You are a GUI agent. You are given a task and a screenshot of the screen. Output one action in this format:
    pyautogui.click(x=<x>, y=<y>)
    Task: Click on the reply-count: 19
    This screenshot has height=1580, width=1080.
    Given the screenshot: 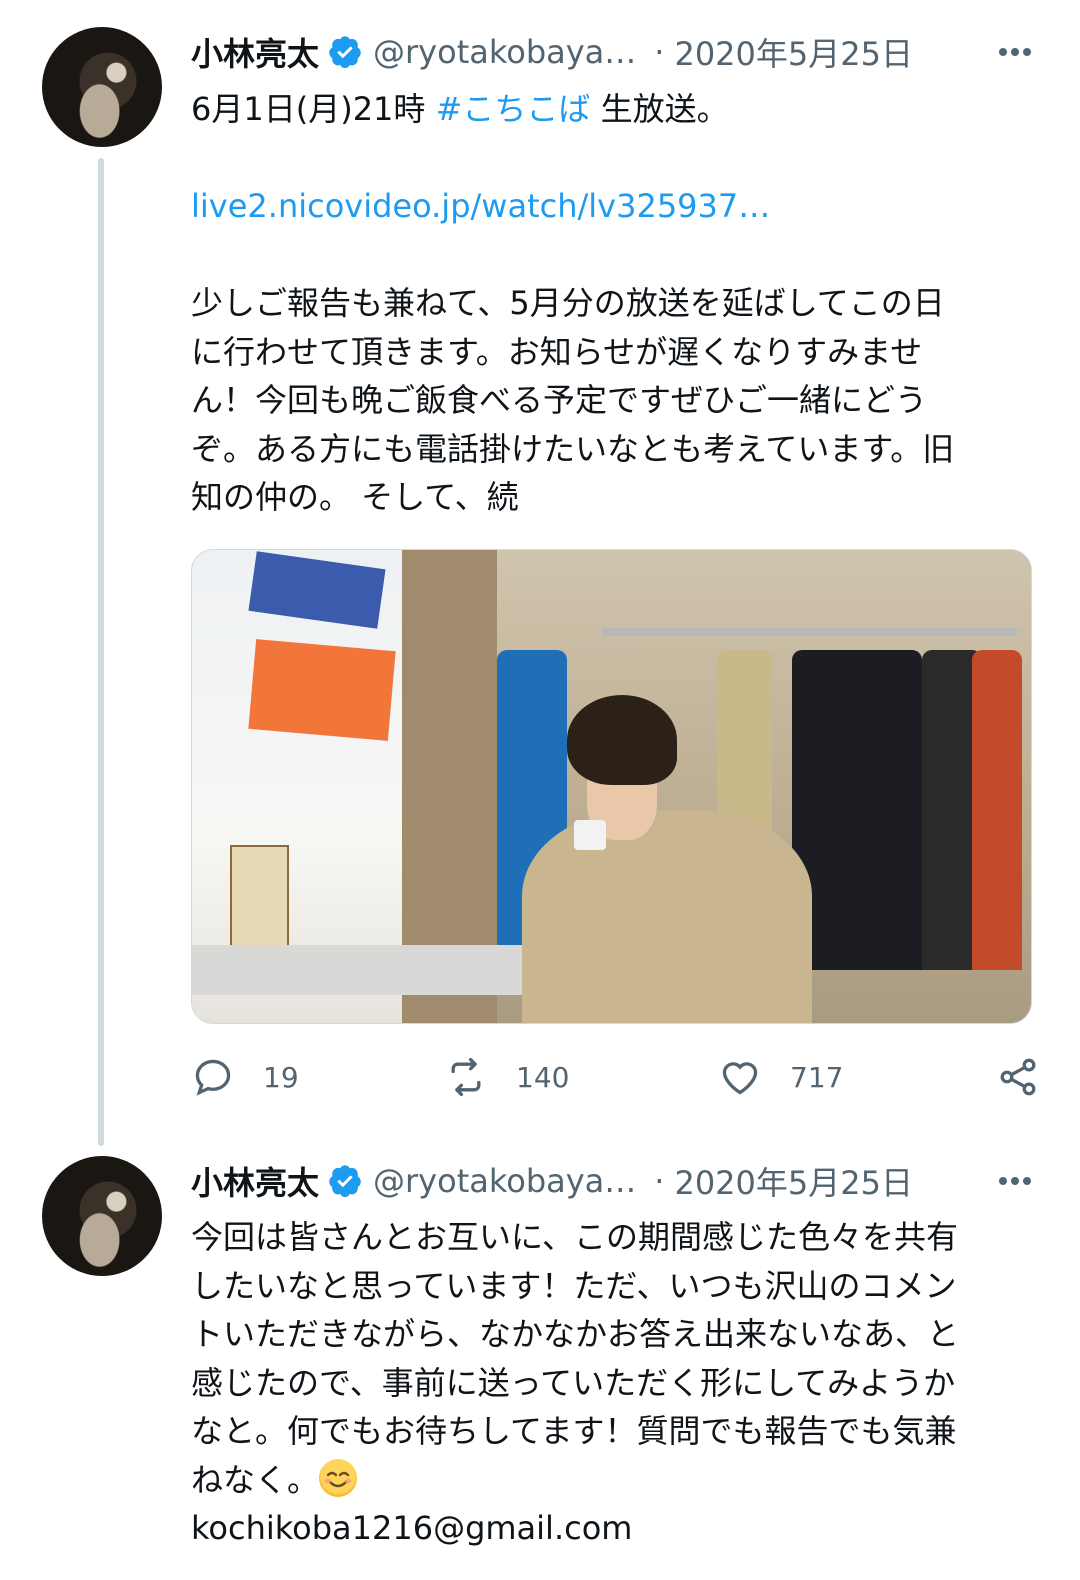 What is the action you would take?
    pyautogui.click(x=281, y=1077)
    